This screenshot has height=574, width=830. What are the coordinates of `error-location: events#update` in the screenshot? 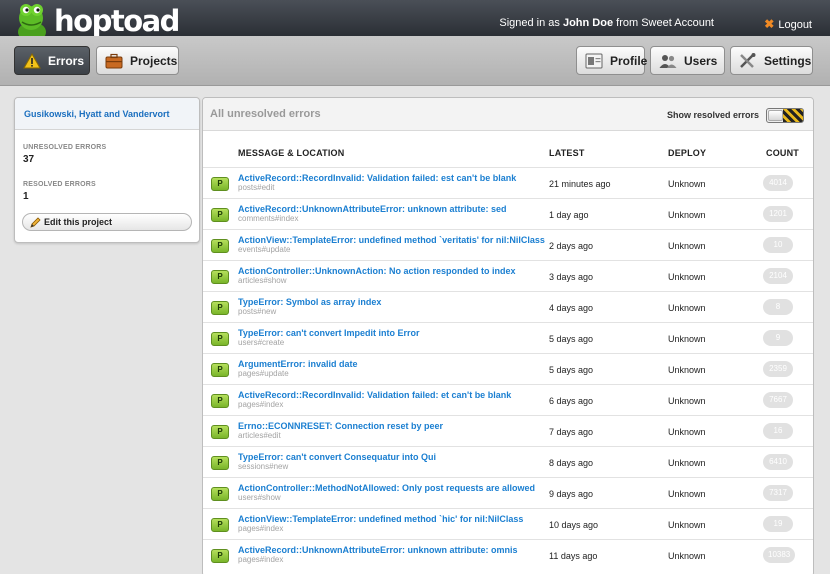 It's located at (264, 249).